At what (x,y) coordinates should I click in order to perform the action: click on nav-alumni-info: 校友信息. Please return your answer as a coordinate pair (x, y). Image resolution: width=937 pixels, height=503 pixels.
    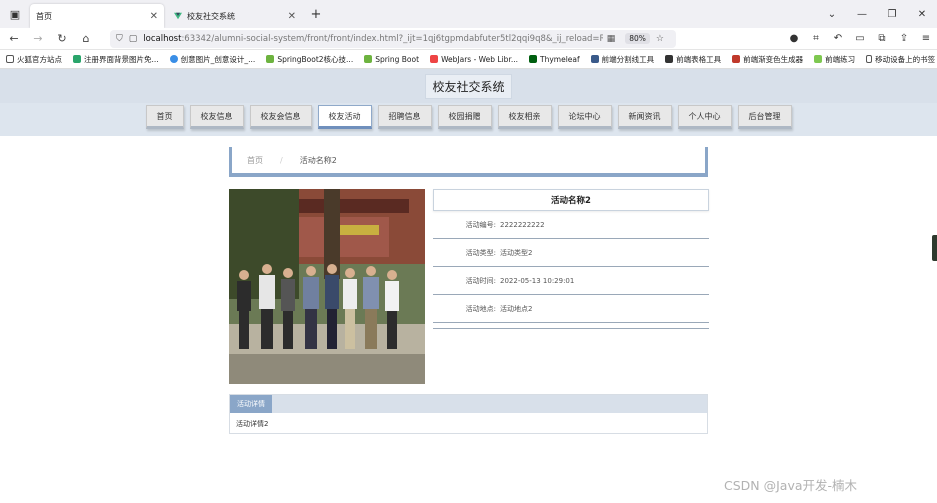
    Looking at the image, I should click on (216, 117).